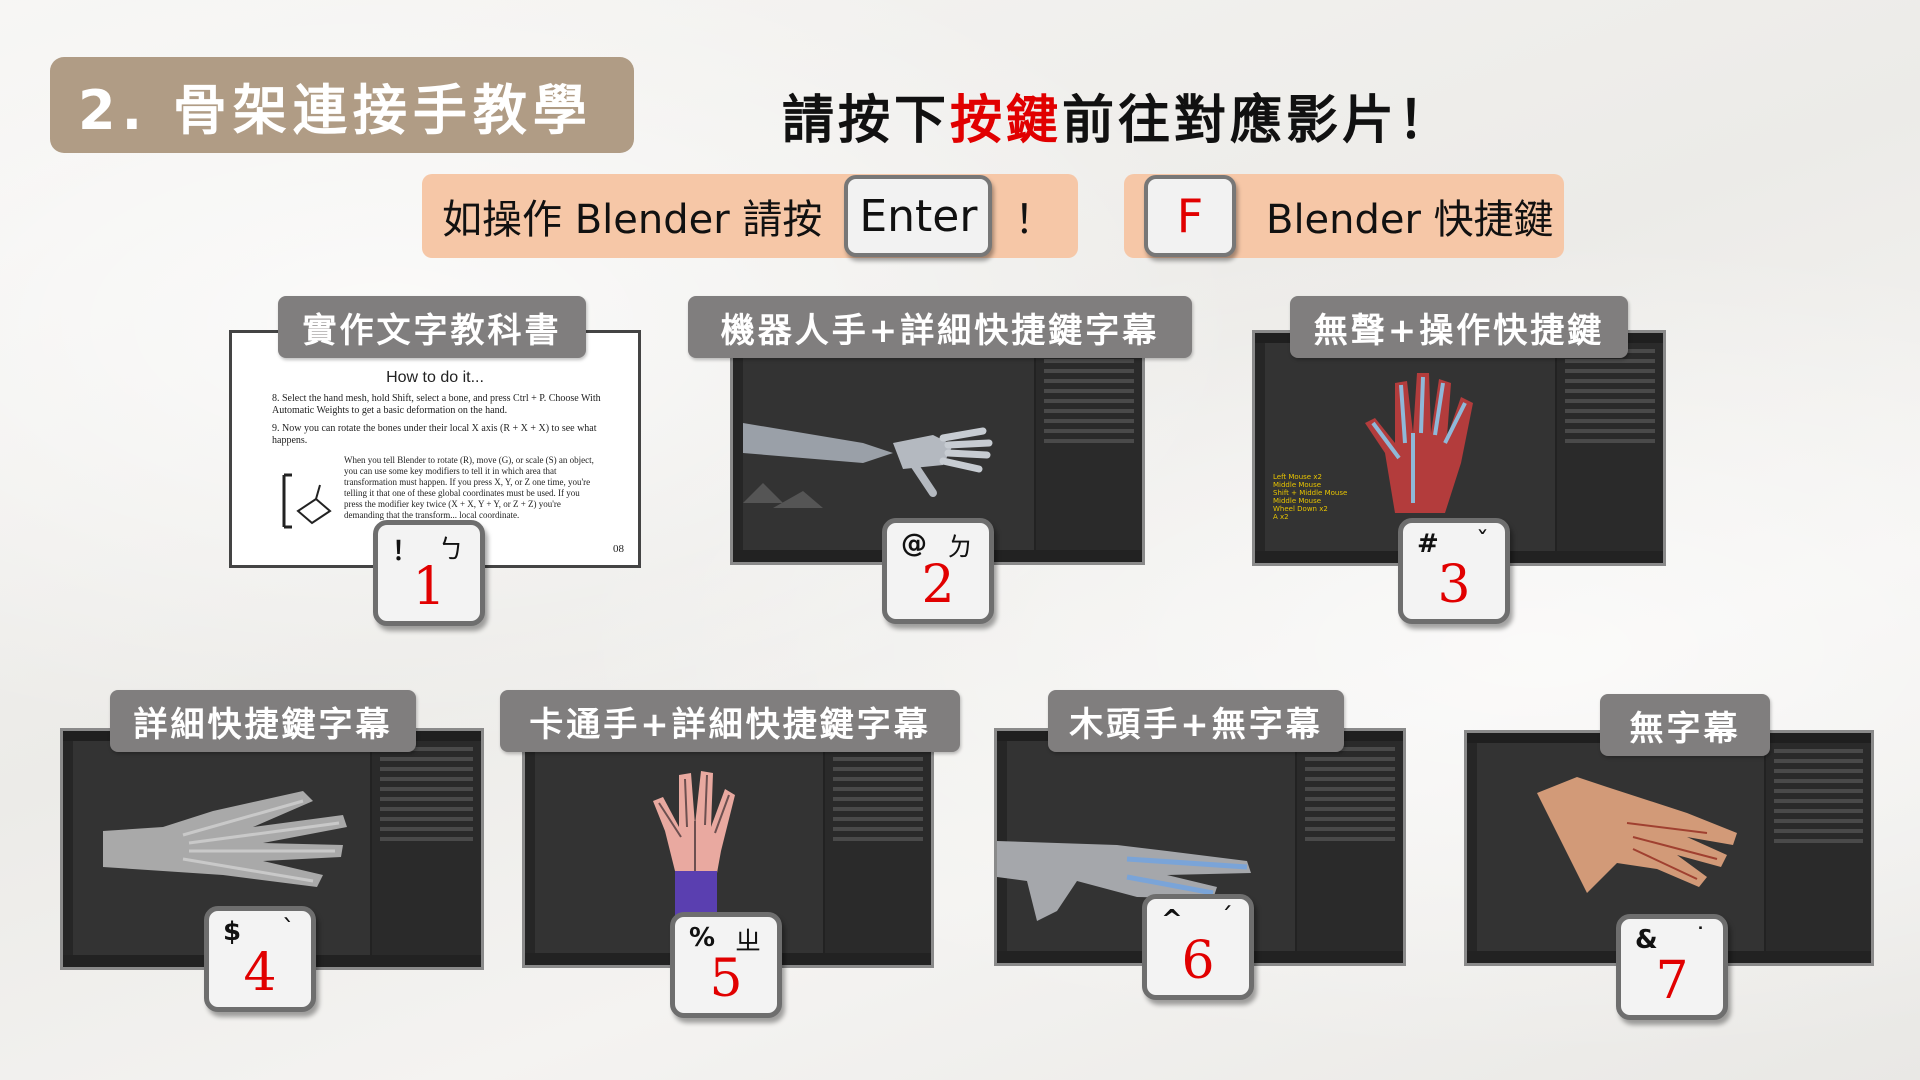 The image size is (1920, 1080). I want to click on key-7-zhuyin: ˙, so click(1700, 938).